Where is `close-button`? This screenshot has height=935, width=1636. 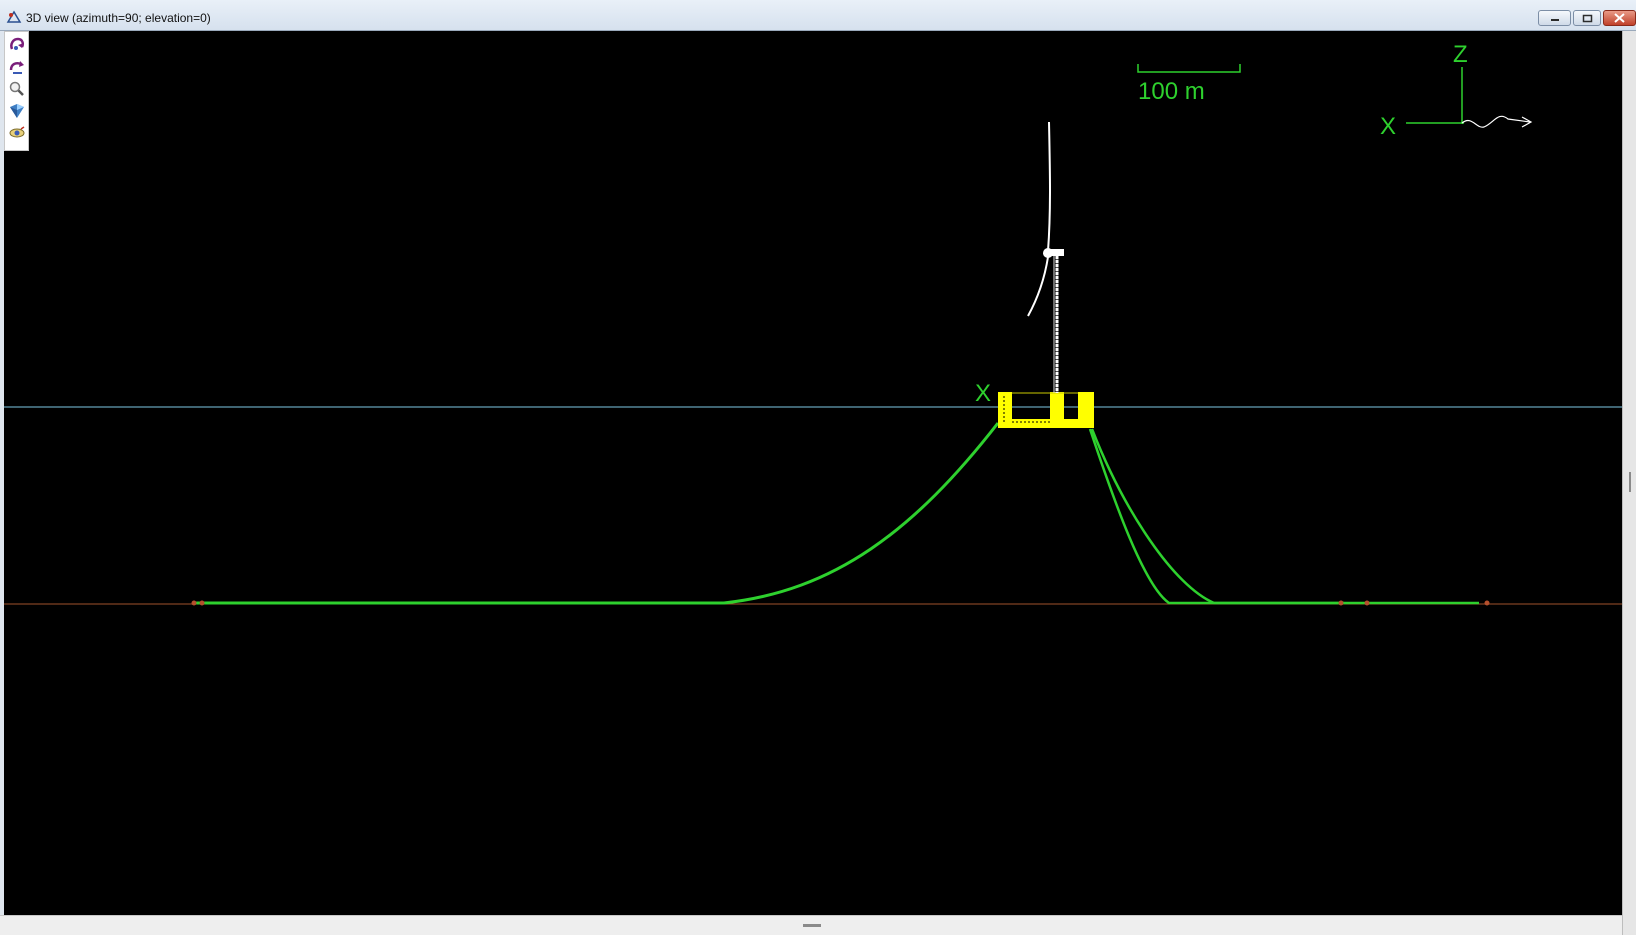 close-button is located at coordinates (1619, 18).